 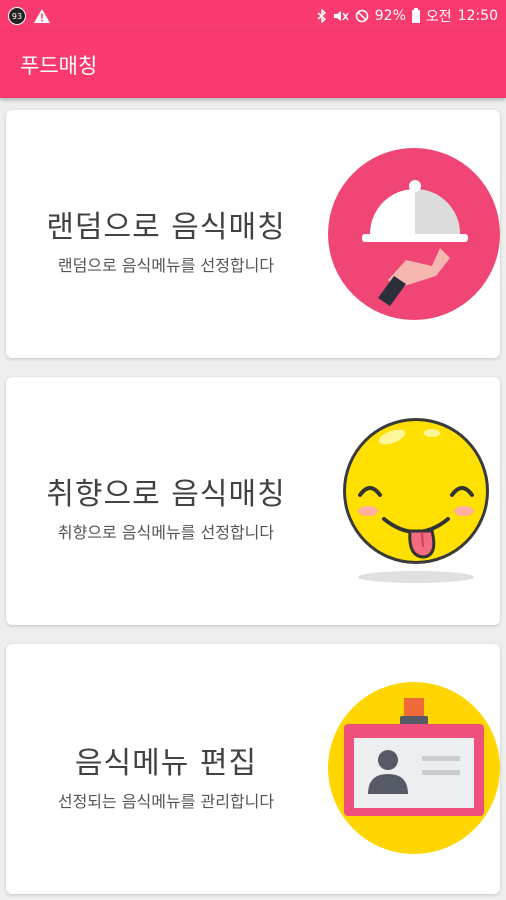 I want to click on card-text: 취향으로 음식매칭 취향으로 음식메뉴를 선정합니다, so click(x=166, y=506).